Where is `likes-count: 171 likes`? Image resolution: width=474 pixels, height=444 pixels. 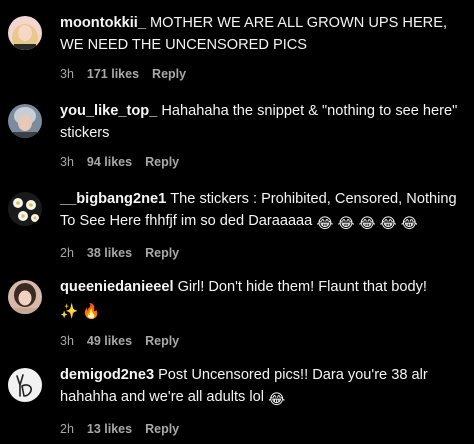 likes-count: 171 likes is located at coordinates (113, 74).